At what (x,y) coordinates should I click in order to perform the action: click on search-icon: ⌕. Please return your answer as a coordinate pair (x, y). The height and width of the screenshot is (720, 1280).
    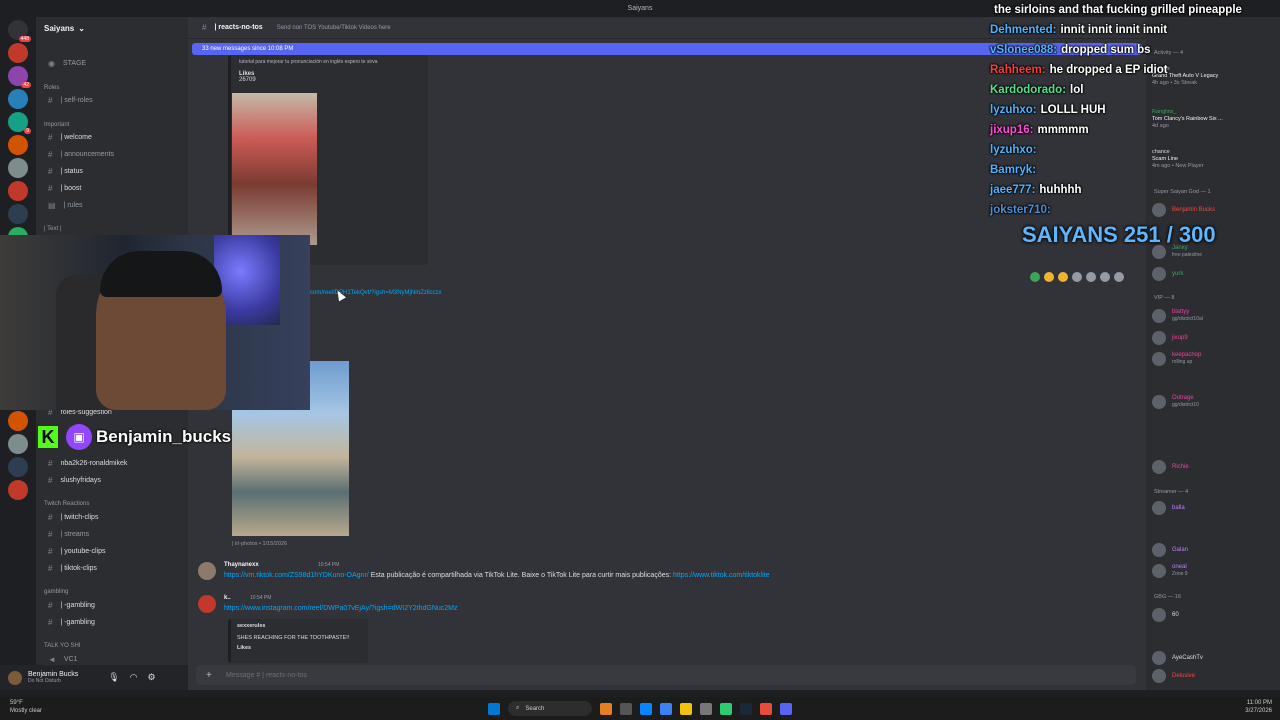
    Looking at the image, I should click on (518, 708).